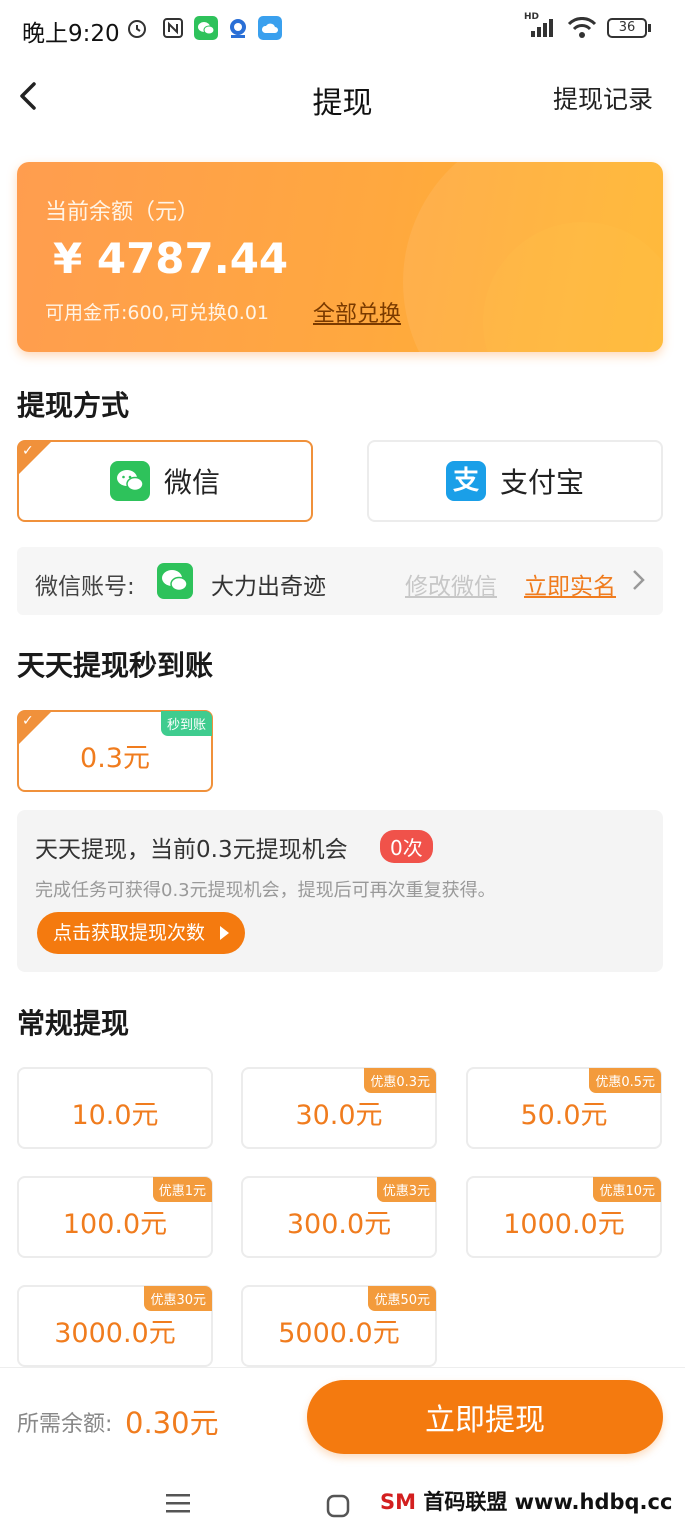 The height and width of the screenshot is (1530, 685). Describe the element at coordinates (178, 1298) in the screenshot. I see `discount-badge: 优惠30元` at that location.